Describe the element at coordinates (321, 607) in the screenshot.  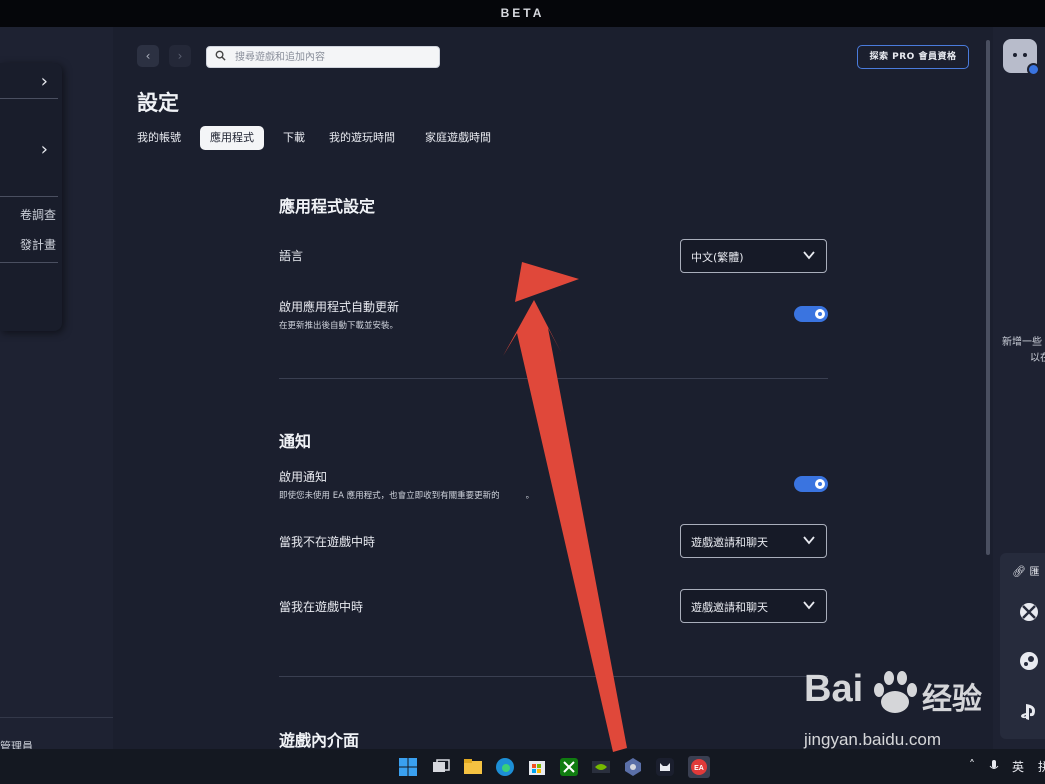
I see `in-game-label: 當我在遊戲中時` at that location.